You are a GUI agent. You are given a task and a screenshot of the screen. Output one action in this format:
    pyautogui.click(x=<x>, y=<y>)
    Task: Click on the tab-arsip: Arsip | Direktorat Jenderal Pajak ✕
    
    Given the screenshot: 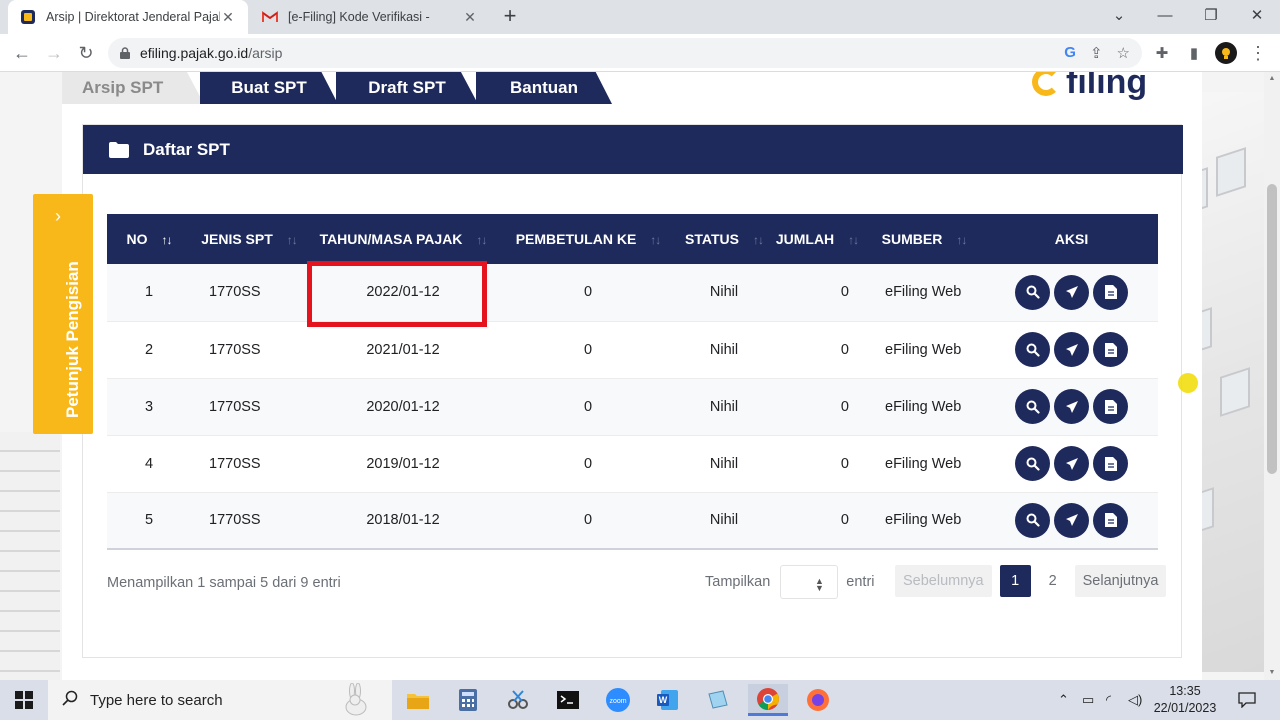 What is the action you would take?
    pyautogui.click(x=128, y=17)
    